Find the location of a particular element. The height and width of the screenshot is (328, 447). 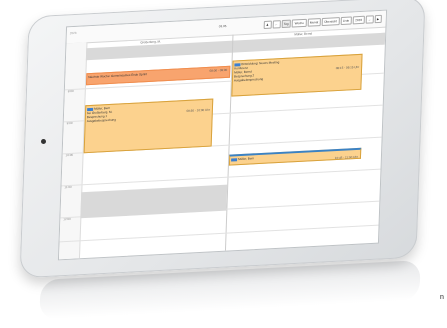

week-view-button: Woche is located at coordinates (299, 23).